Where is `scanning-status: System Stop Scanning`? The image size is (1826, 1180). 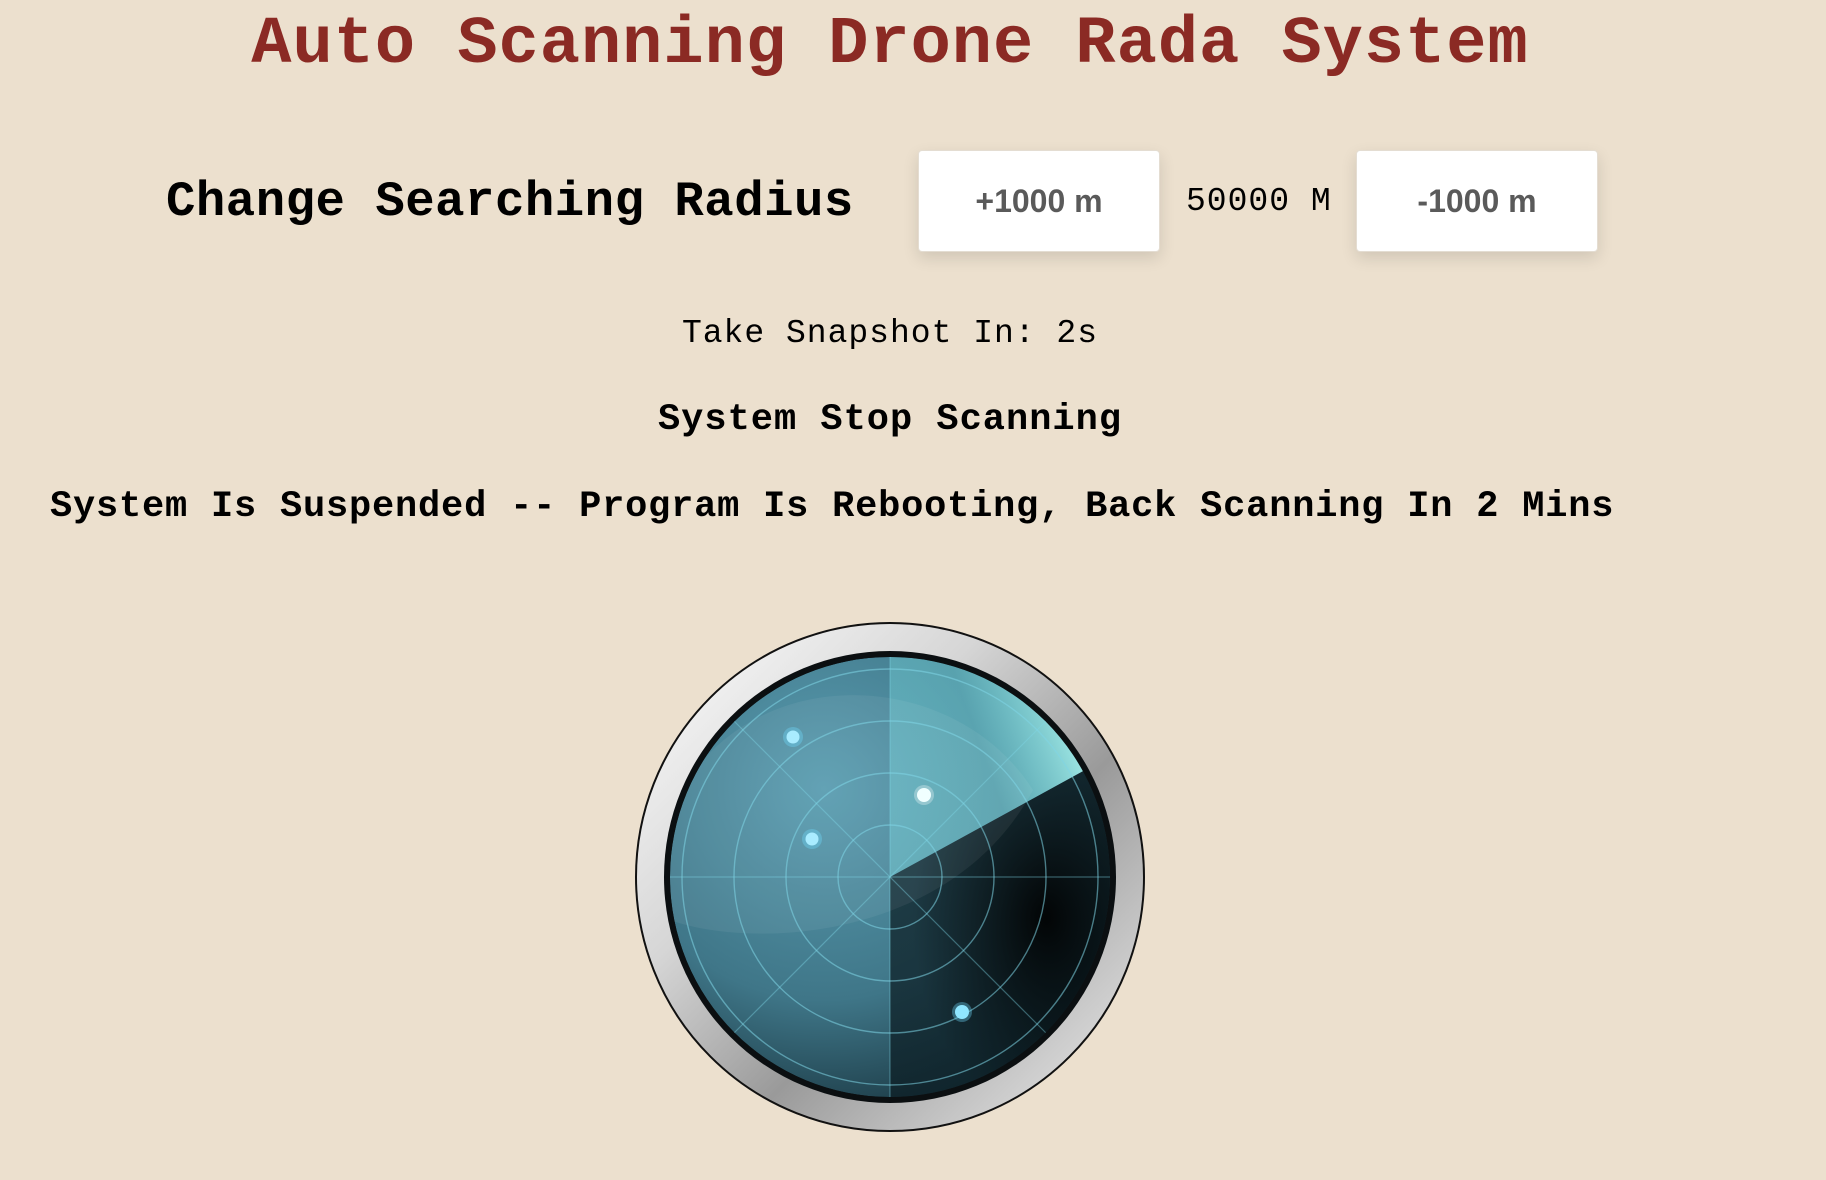 scanning-status: System Stop Scanning is located at coordinates (890, 420).